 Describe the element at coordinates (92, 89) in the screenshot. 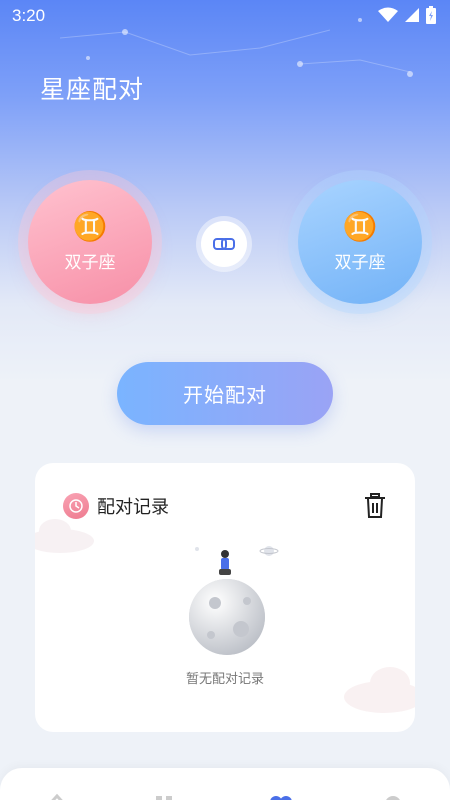

I see `page-title: 星座配对` at that location.